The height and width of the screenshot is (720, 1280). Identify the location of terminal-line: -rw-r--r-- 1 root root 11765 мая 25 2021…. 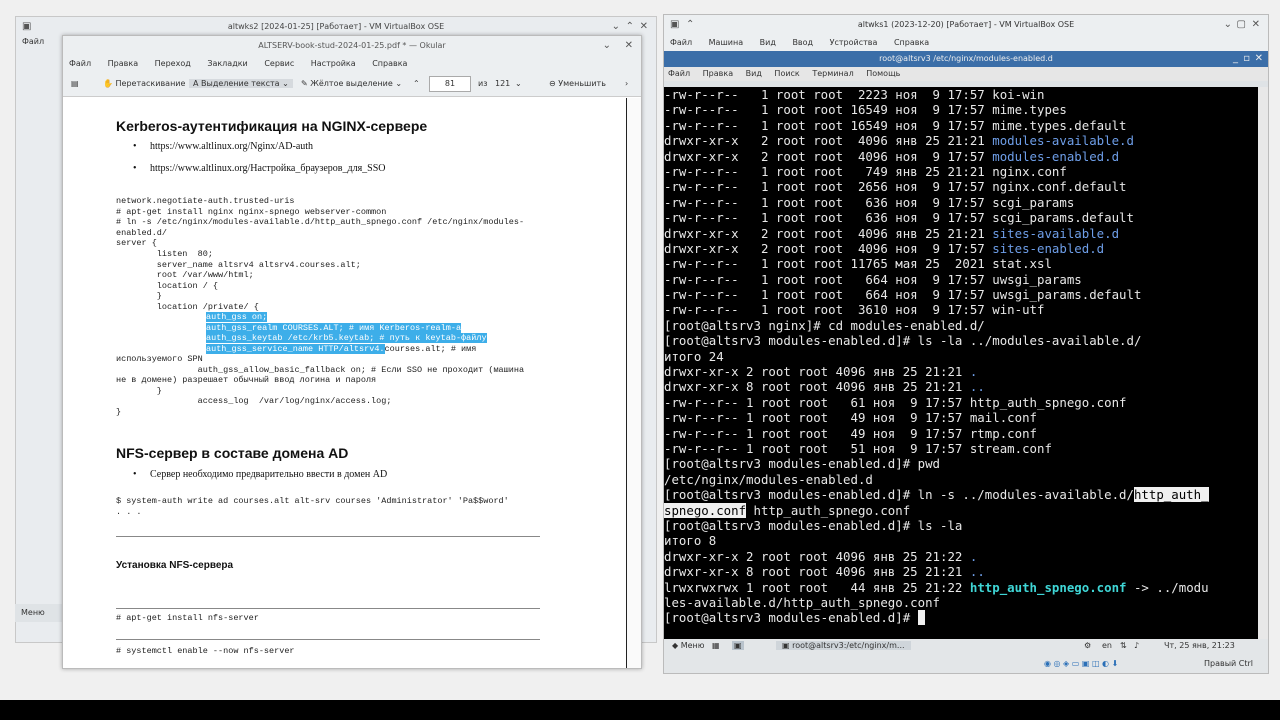
(961, 263).